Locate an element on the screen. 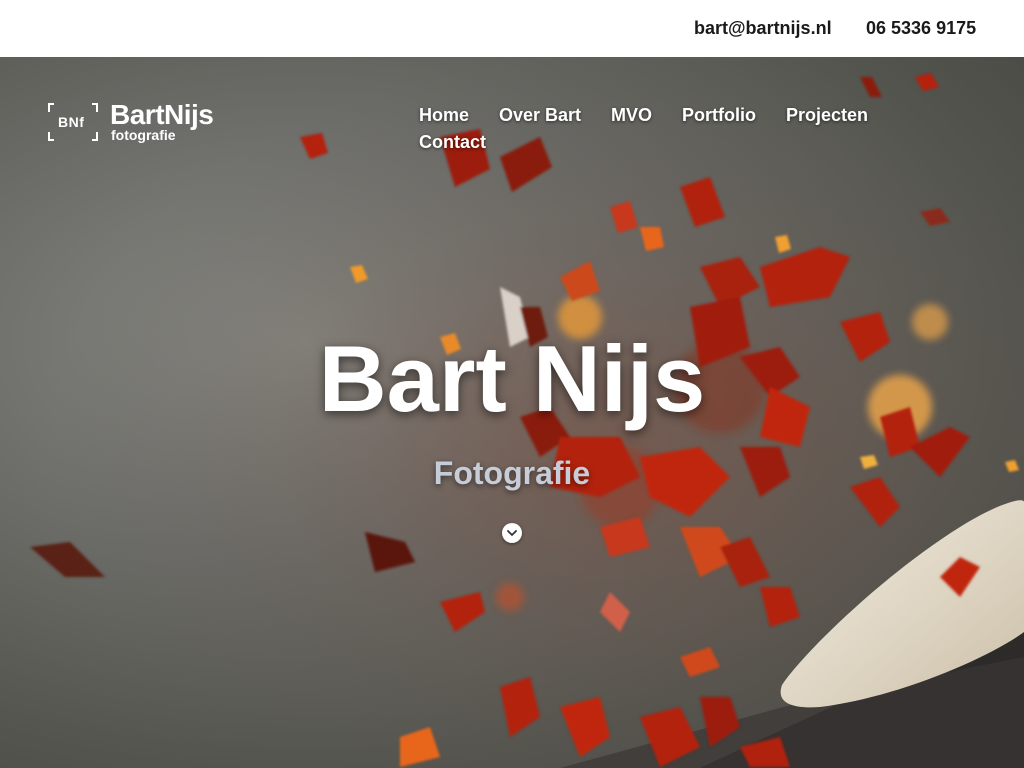 The image size is (1024, 768). chevron-down-icon is located at coordinates (512, 533).